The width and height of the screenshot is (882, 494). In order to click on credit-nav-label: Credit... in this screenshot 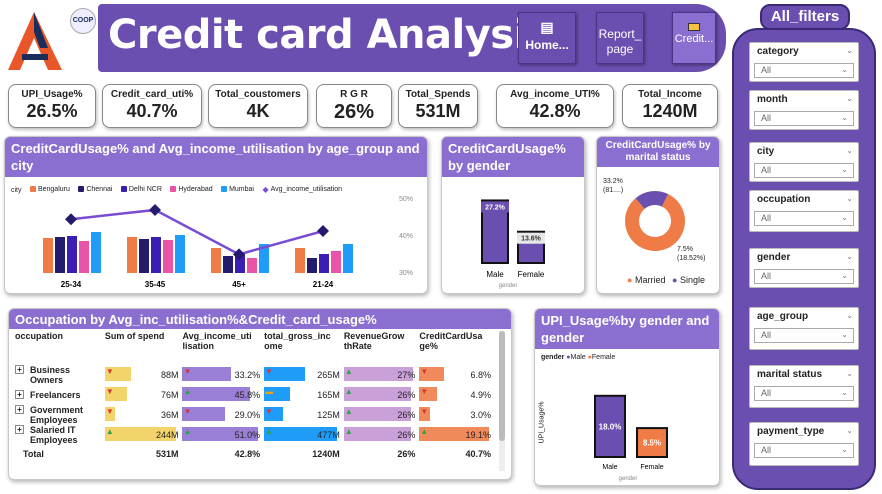, I will do `click(694, 39)`.